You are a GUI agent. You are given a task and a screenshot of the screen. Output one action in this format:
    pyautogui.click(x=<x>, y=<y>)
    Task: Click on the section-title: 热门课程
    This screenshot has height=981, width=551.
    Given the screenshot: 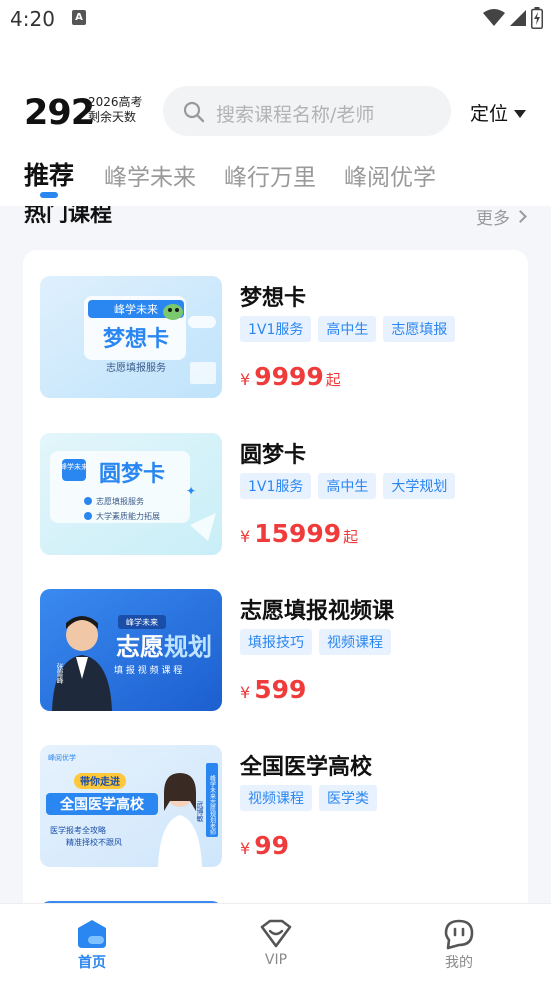 What is the action you would take?
    pyautogui.click(x=68, y=216)
    